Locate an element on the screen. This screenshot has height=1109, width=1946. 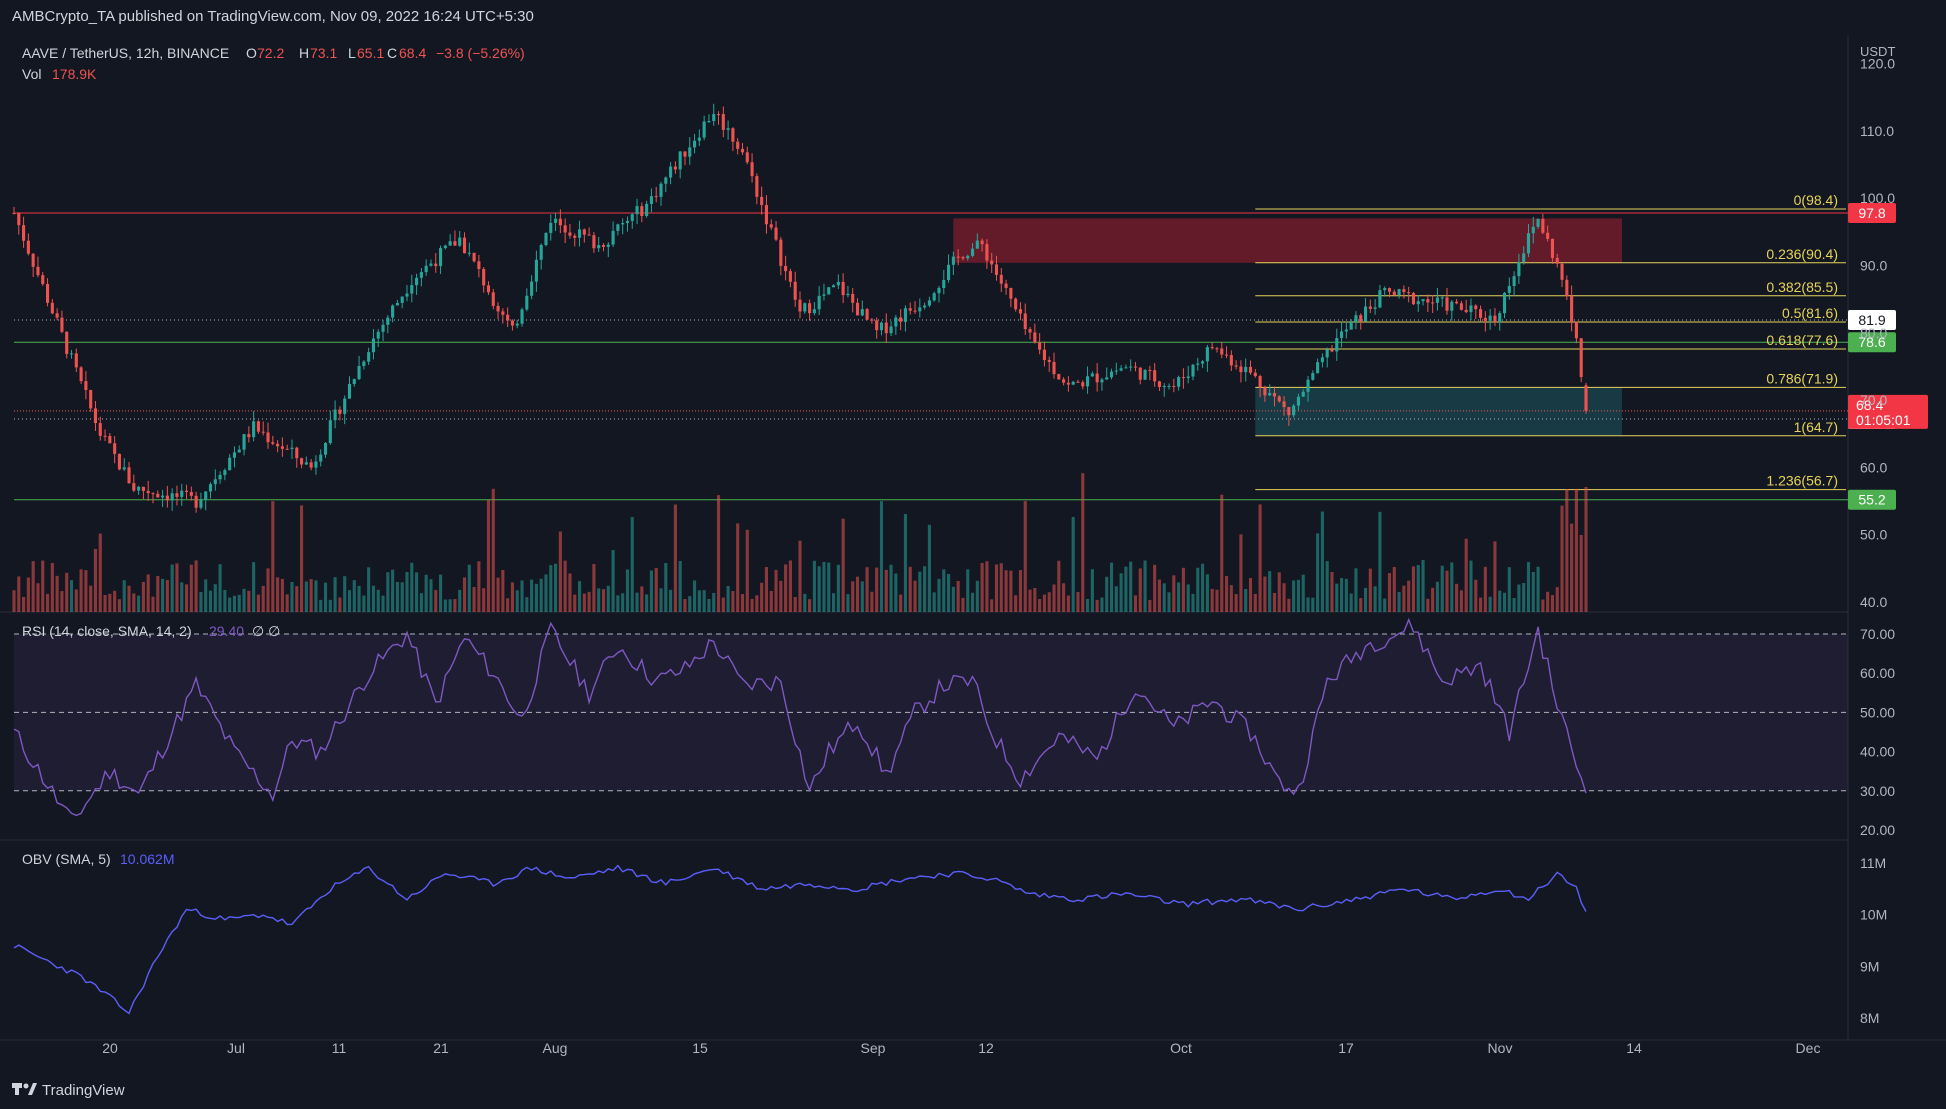
date-tick-5: 15 is located at coordinates (700, 1048).